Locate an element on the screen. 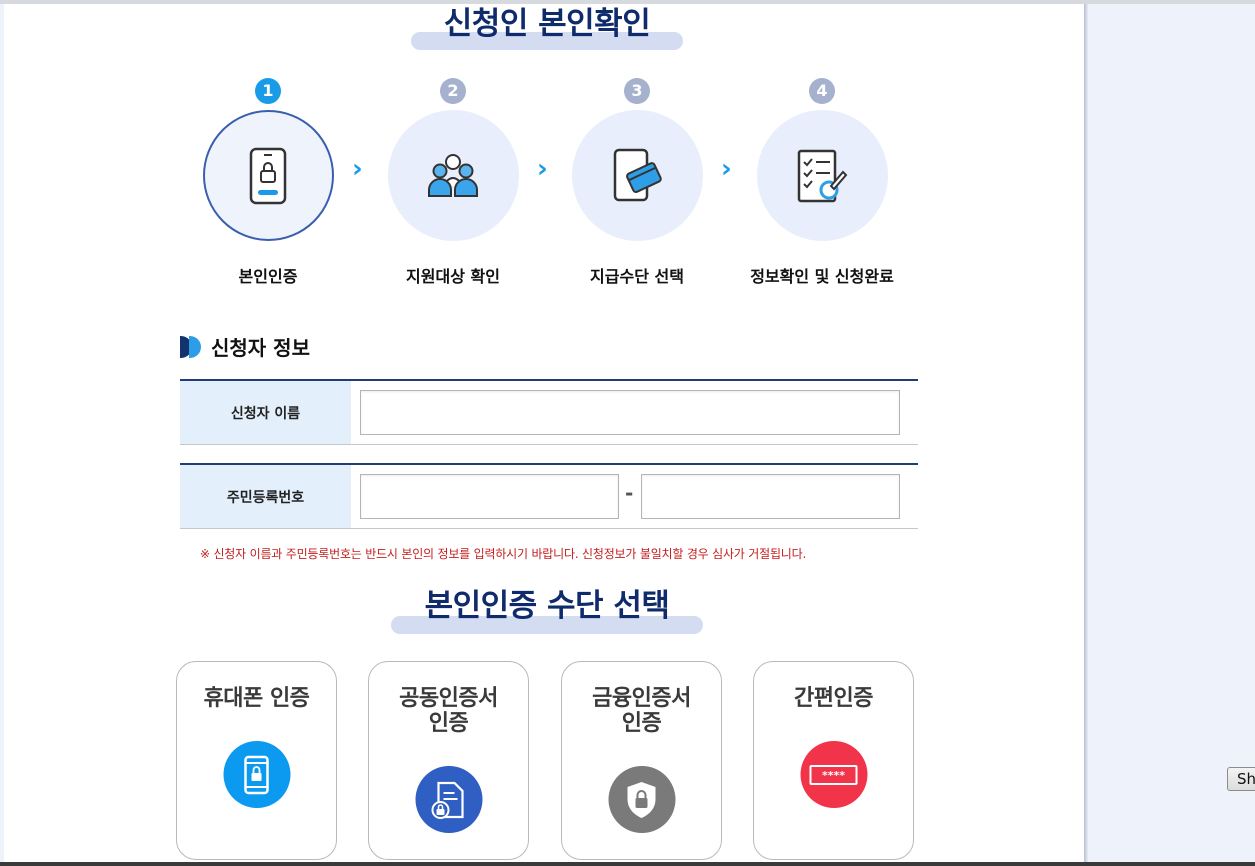  card-payment-icon is located at coordinates (637, 174).